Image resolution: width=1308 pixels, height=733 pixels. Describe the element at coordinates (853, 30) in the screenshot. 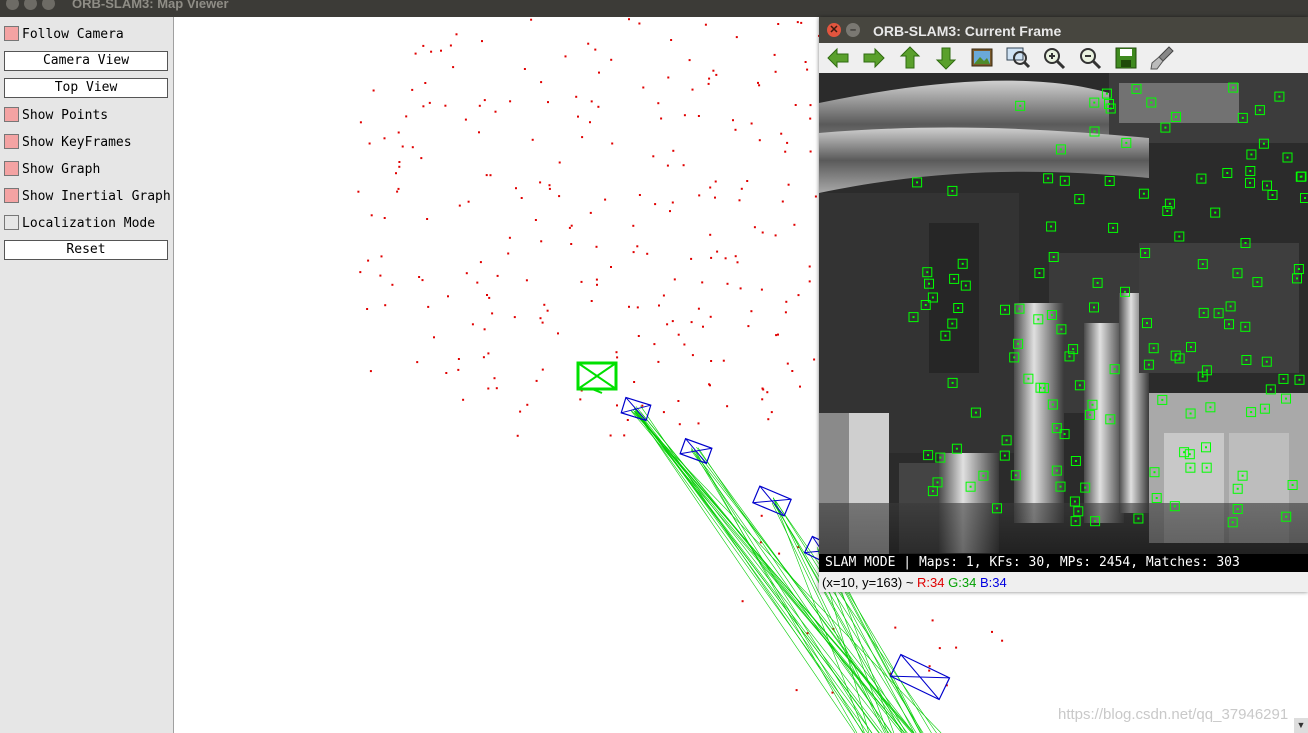

I see `minimize-icon: –` at that location.